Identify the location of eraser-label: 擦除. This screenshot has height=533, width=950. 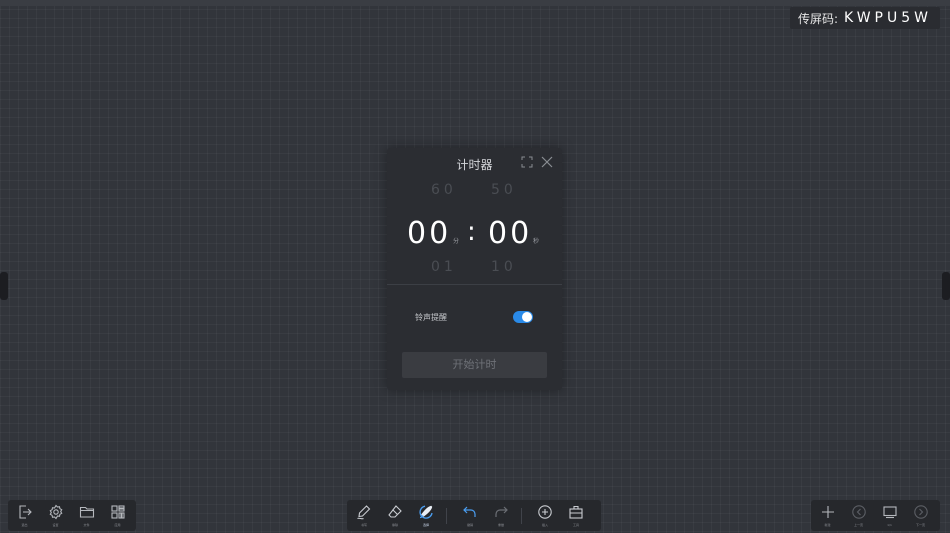
(394, 525).